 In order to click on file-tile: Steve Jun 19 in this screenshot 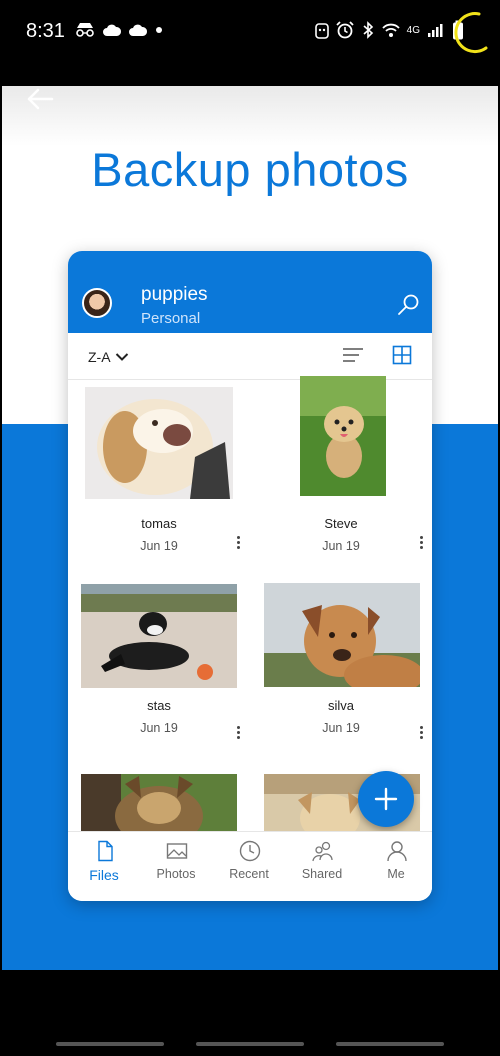, I will do `click(341, 477)`.